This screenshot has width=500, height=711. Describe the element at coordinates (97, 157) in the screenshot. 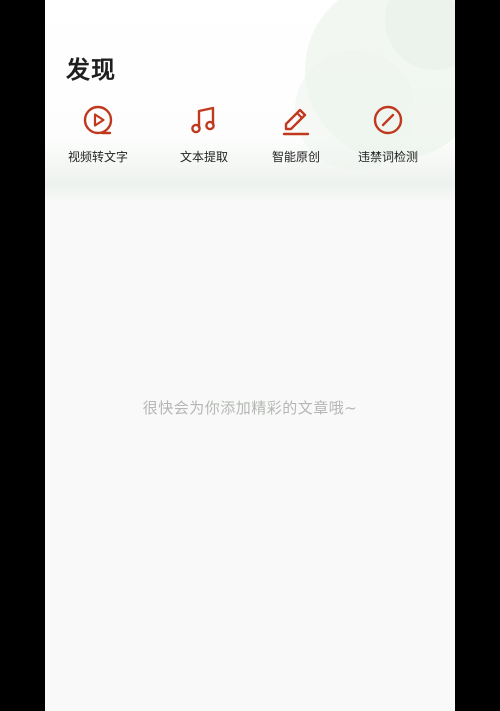

I see `tool-label: 视频转文字` at that location.